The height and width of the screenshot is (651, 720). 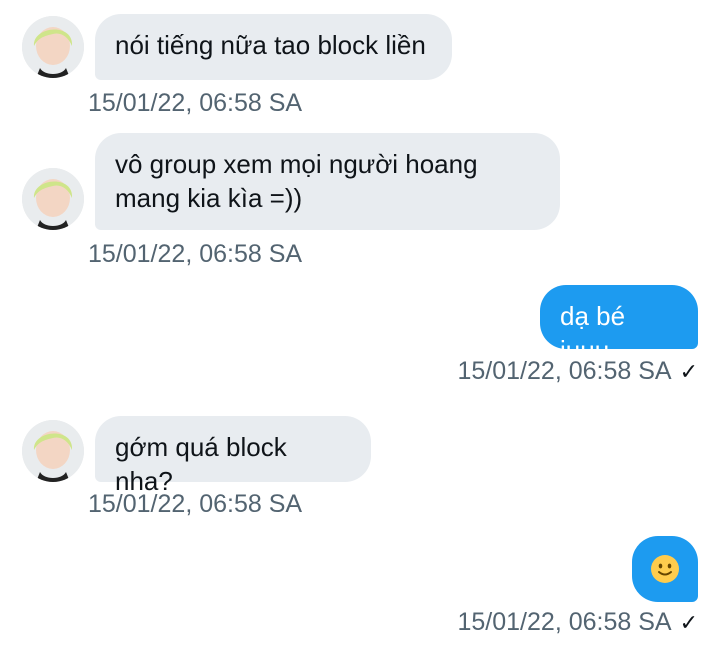 What do you see at coordinates (270, 45) in the screenshot?
I see `message-text: nói tiếng nữa tao block liền` at bounding box center [270, 45].